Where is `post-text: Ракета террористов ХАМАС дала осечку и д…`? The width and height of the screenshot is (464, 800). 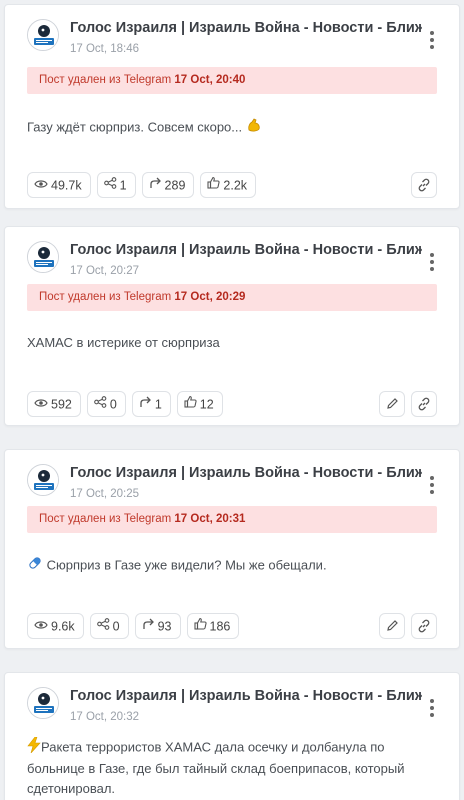
post-text: Ракета террористов ХАМАС дала осечку и д… is located at coordinates (232, 768).